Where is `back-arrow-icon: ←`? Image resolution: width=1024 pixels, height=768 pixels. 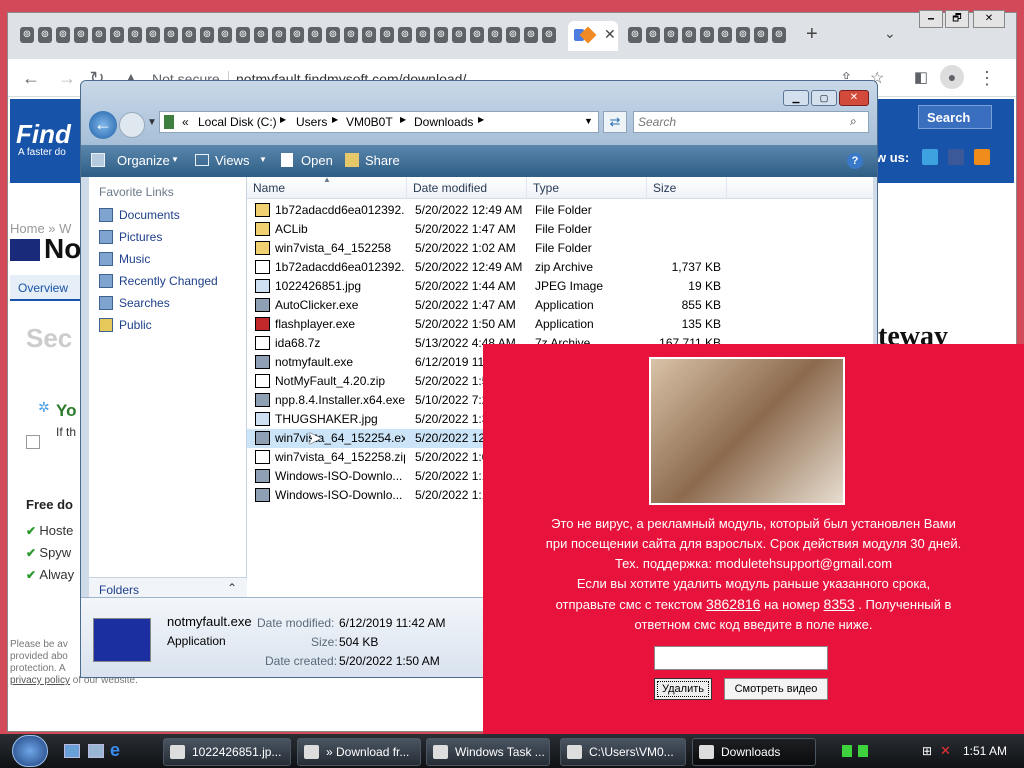
back-arrow-icon: ← is located at coordinates (103, 125).